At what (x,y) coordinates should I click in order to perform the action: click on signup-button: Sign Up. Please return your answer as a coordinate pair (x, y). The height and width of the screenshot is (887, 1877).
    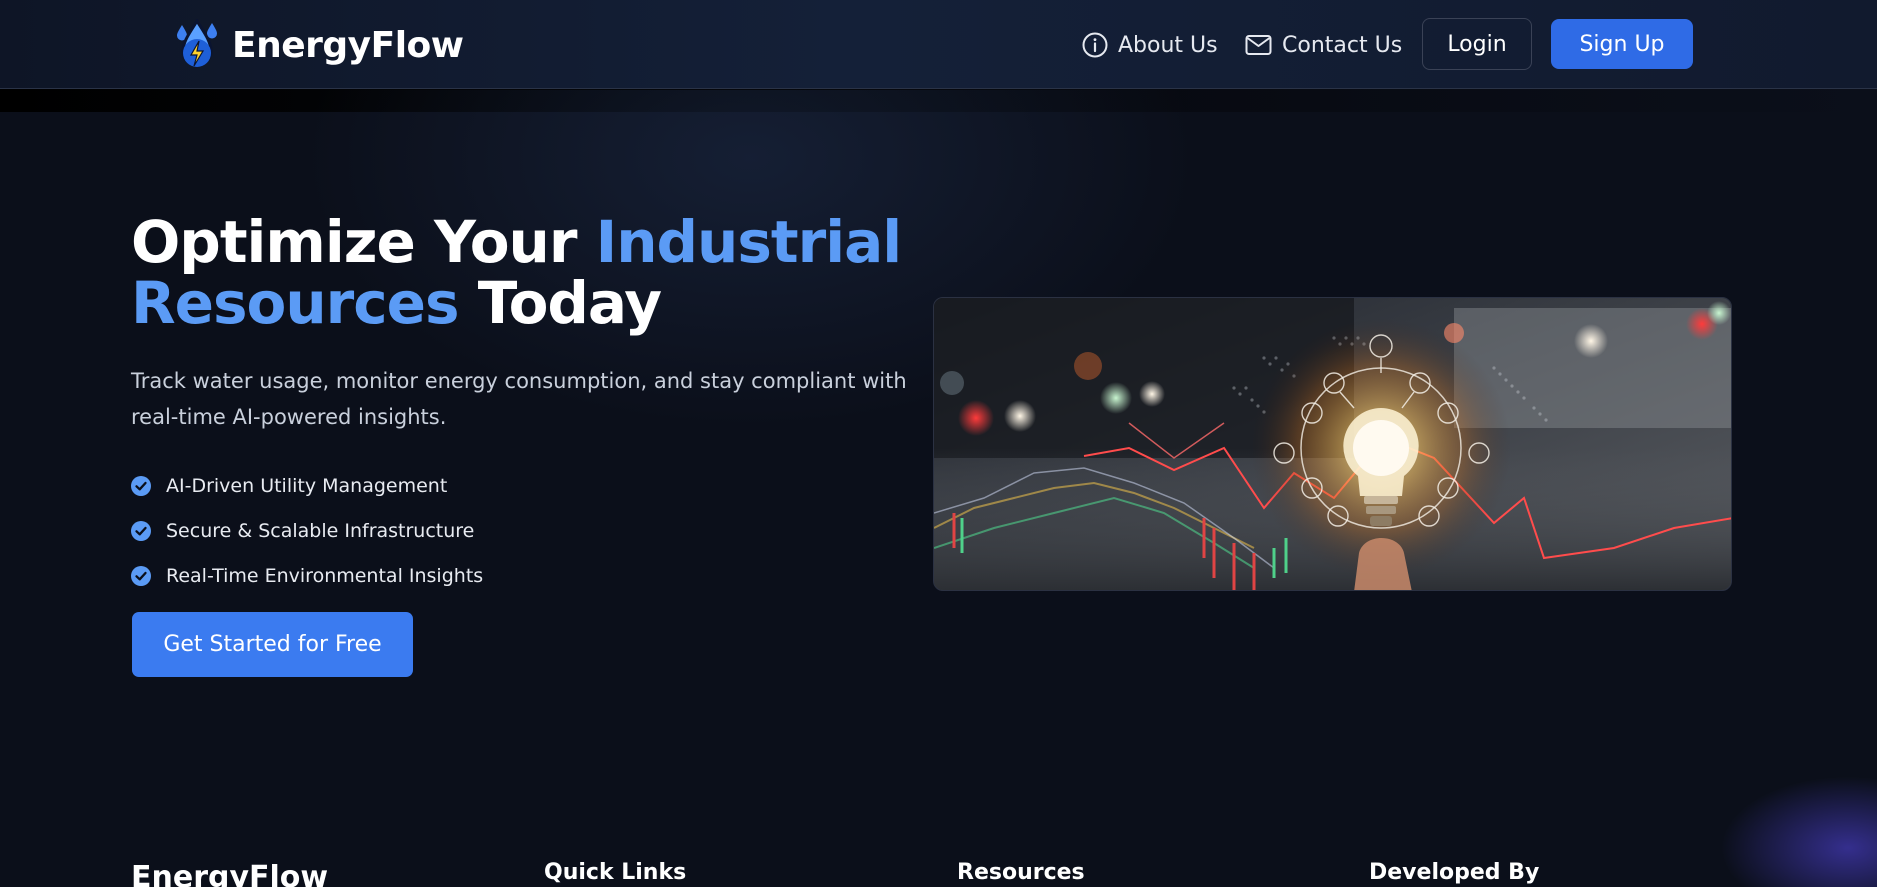
    Looking at the image, I should click on (1622, 44).